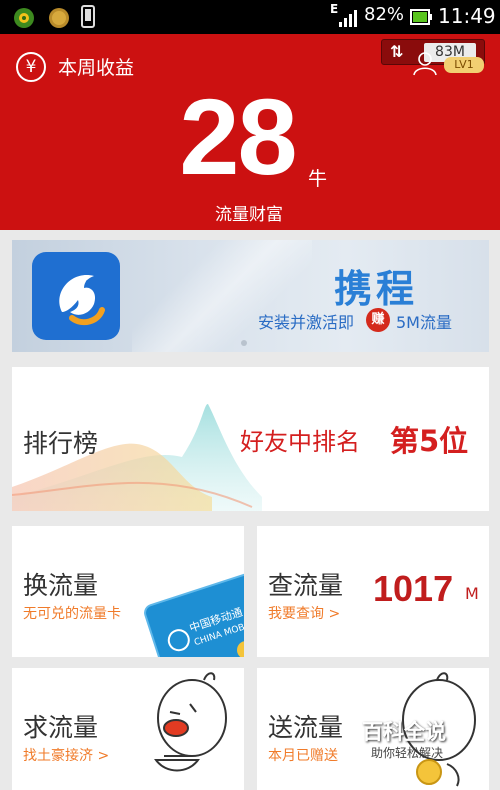 Image resolution: width=500 pixels, height=790 pixels. Describe the element at coordinates (421, 17) in the screenshot. I see `battery-icon` at that location.